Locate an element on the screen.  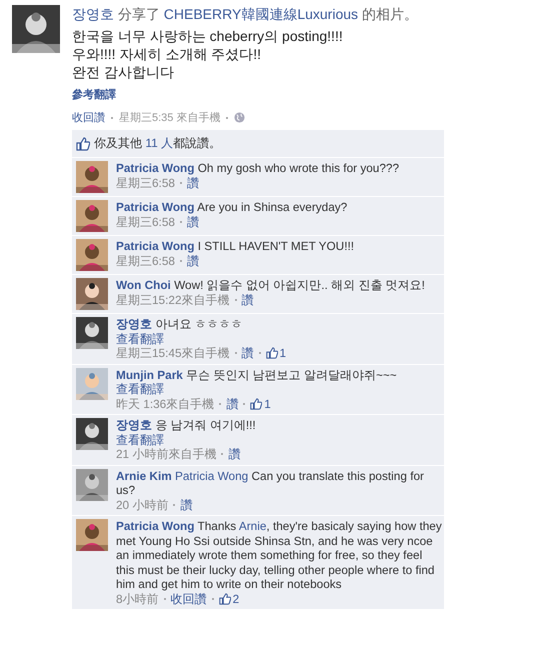
comment-text: Patricia Wong Thanks Arnie, they're basicaly saying how they met Young Ho Ssi outside Shinsa Stn, and he was very ncoe an immediately wrote them something for free, so they feel this must be their lucky day, telling other people where to find him and get him to write on their notebooks is located at coordinates (279, 555).